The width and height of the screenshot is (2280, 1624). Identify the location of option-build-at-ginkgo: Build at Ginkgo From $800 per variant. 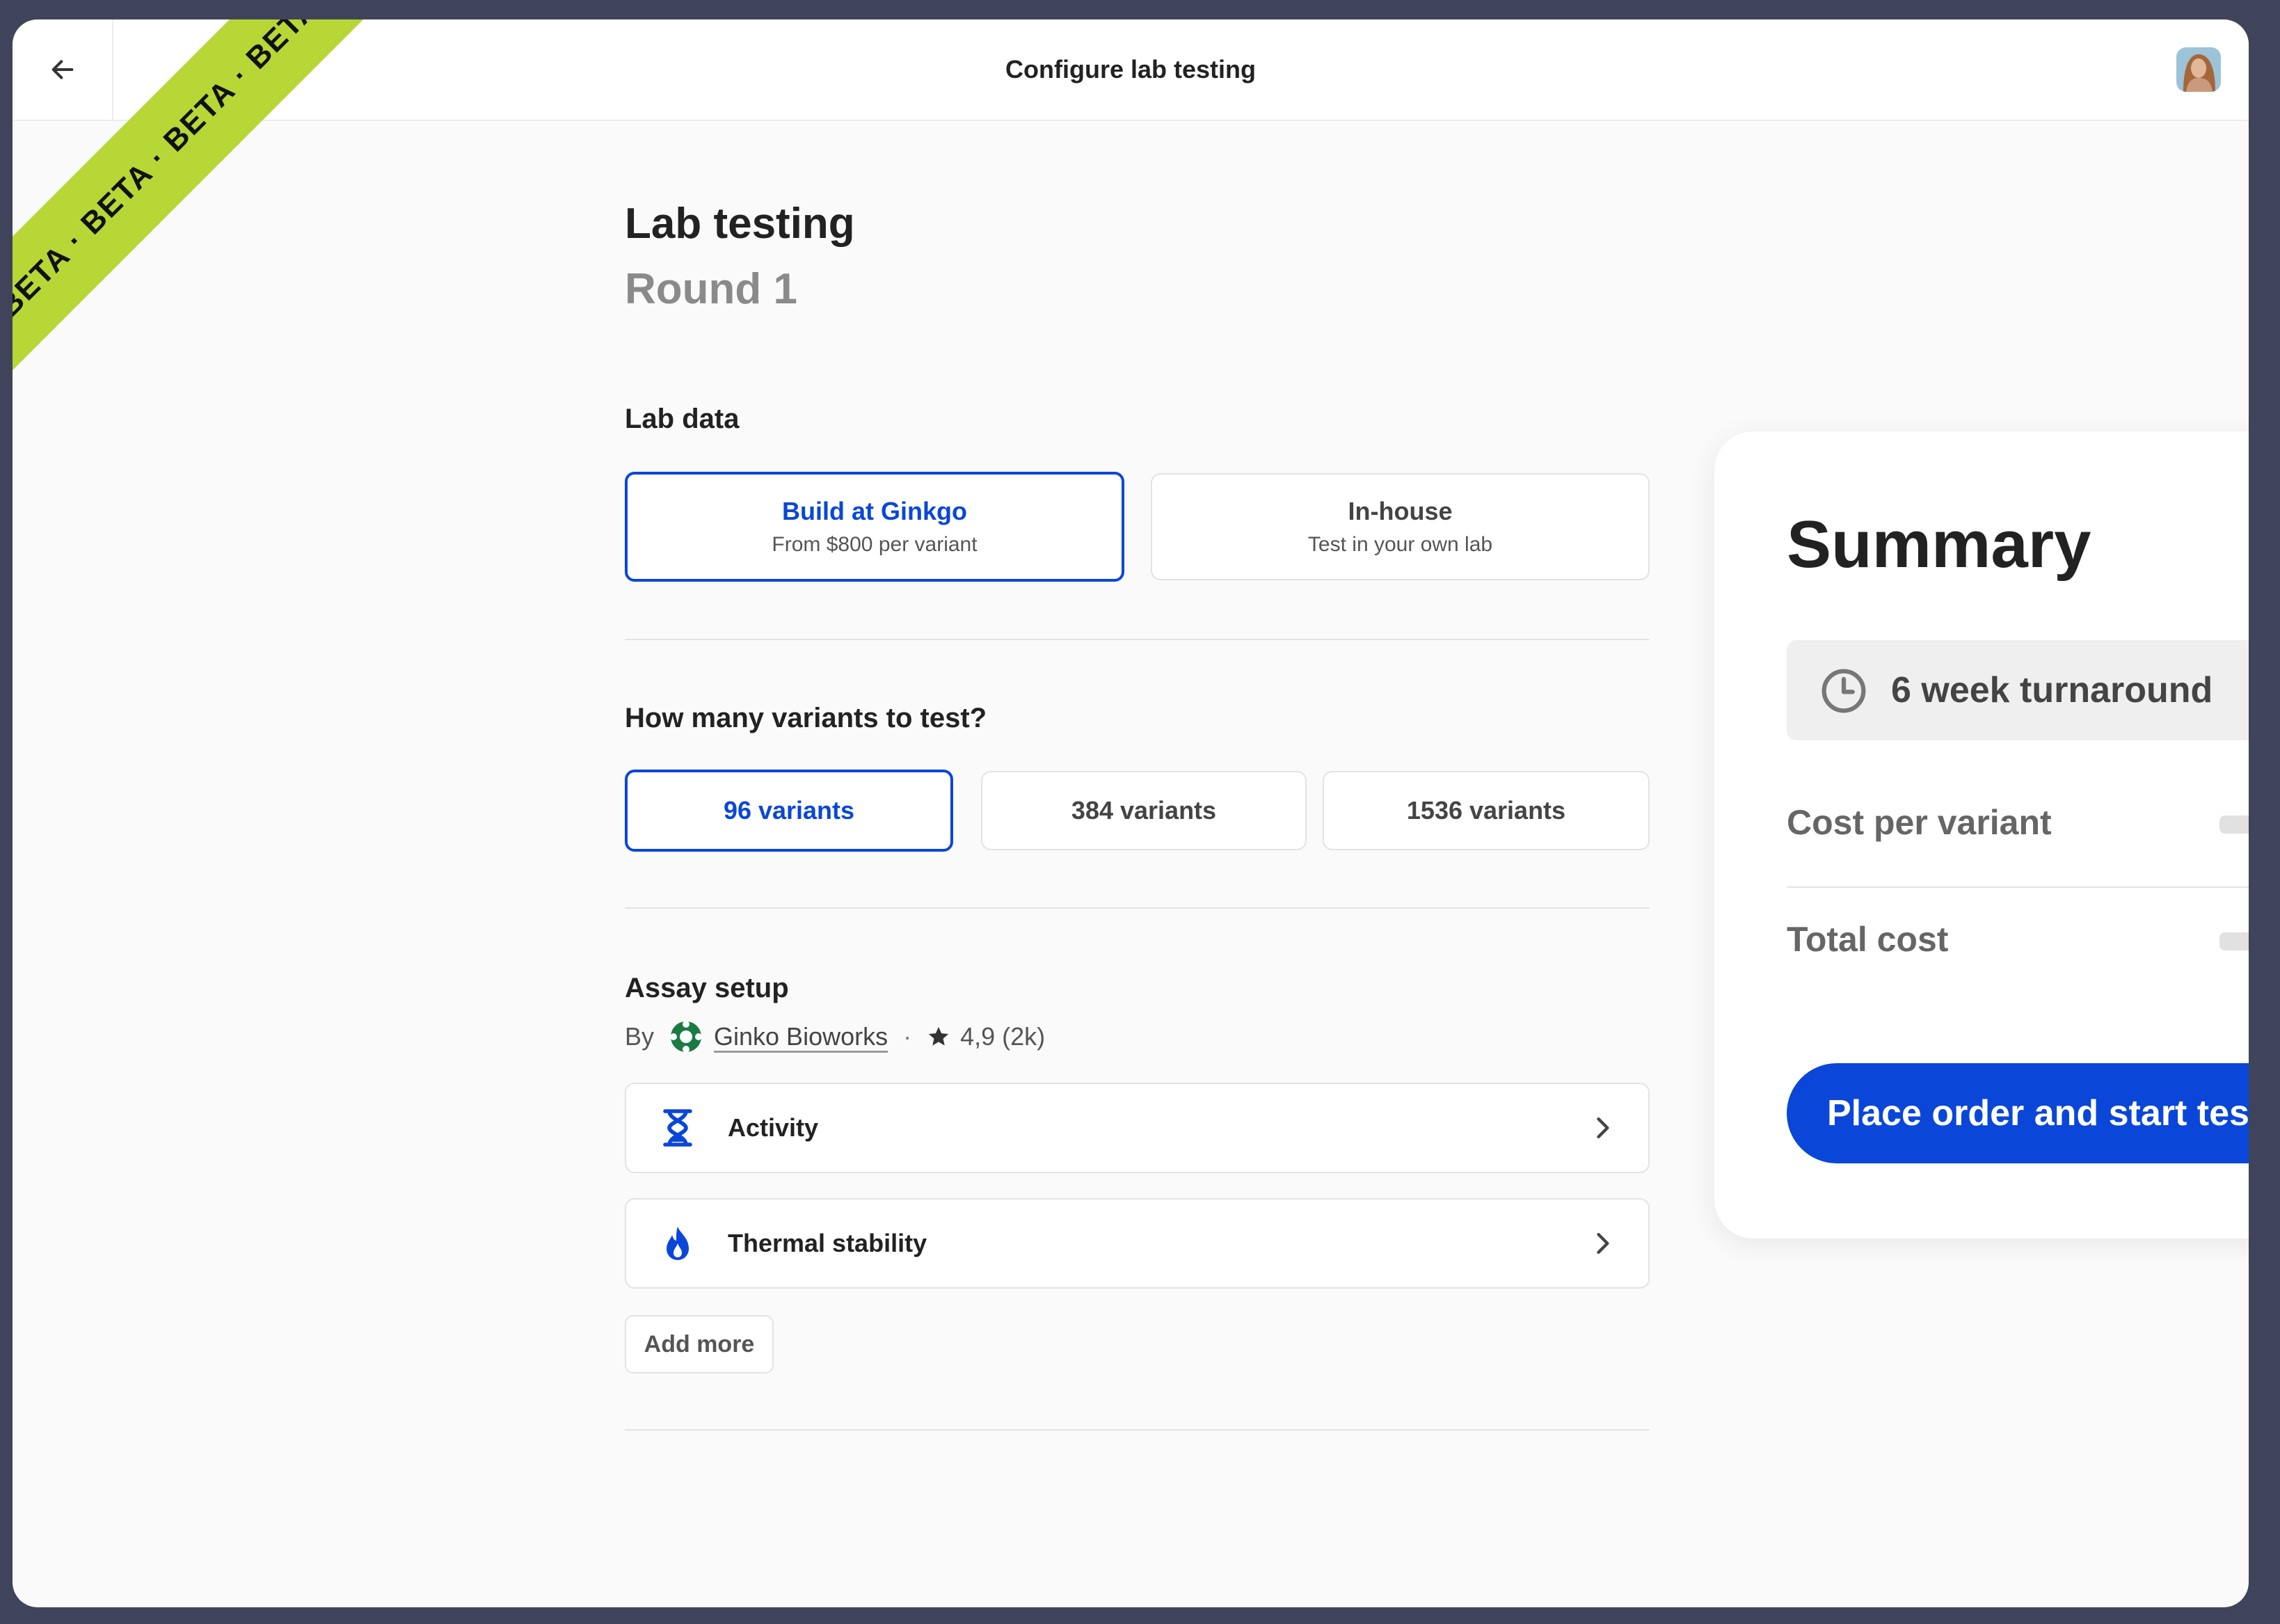
(874, 527).